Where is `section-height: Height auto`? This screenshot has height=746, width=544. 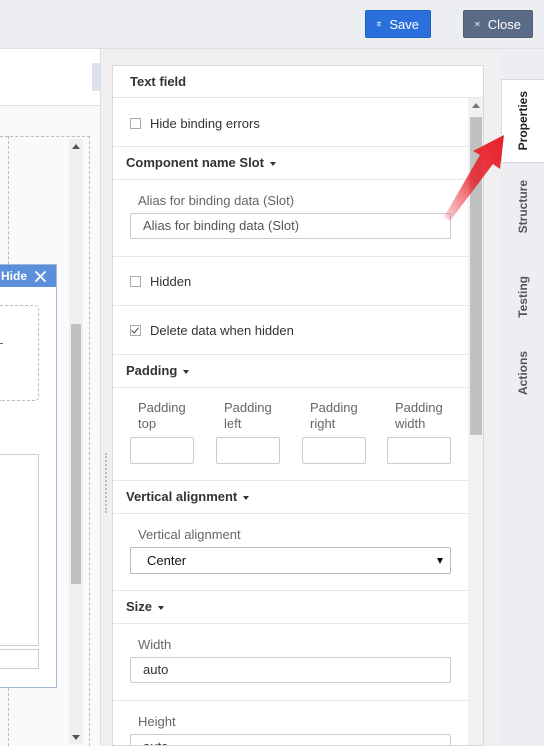
section-height: Height auto is located at coordinates (290, 723).